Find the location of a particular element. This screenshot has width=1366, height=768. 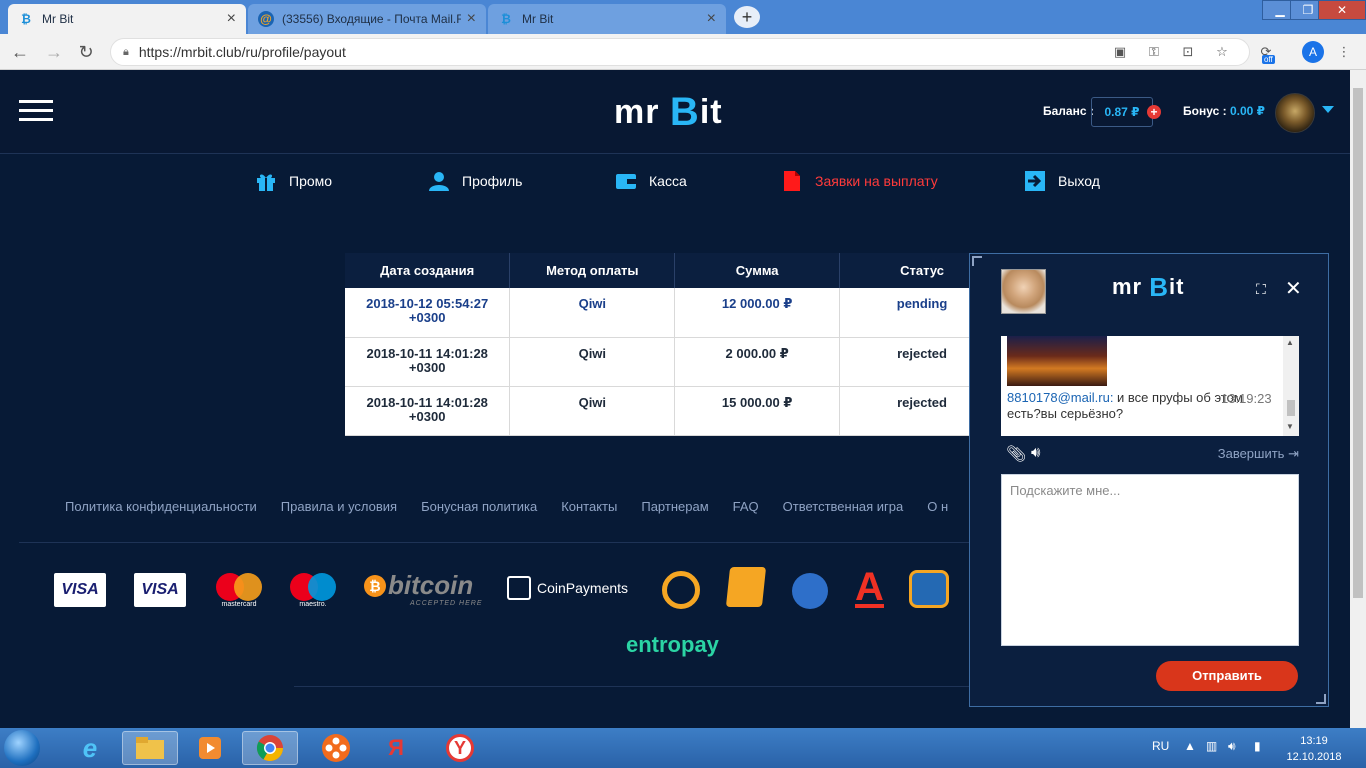

media-player-icon is located at coordinates (210, 748).